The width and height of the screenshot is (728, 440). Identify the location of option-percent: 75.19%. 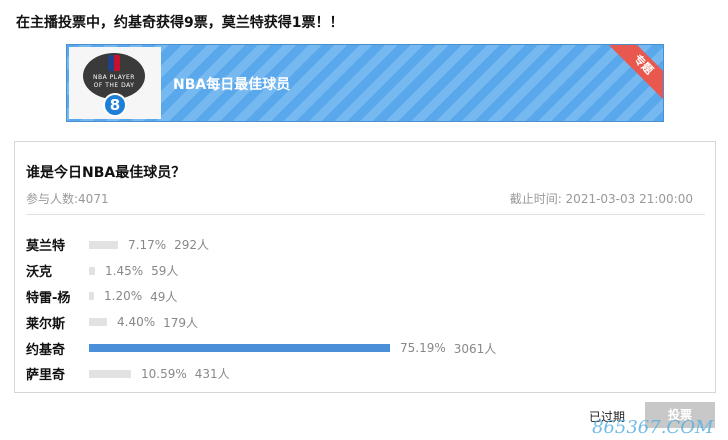
(423, 348).